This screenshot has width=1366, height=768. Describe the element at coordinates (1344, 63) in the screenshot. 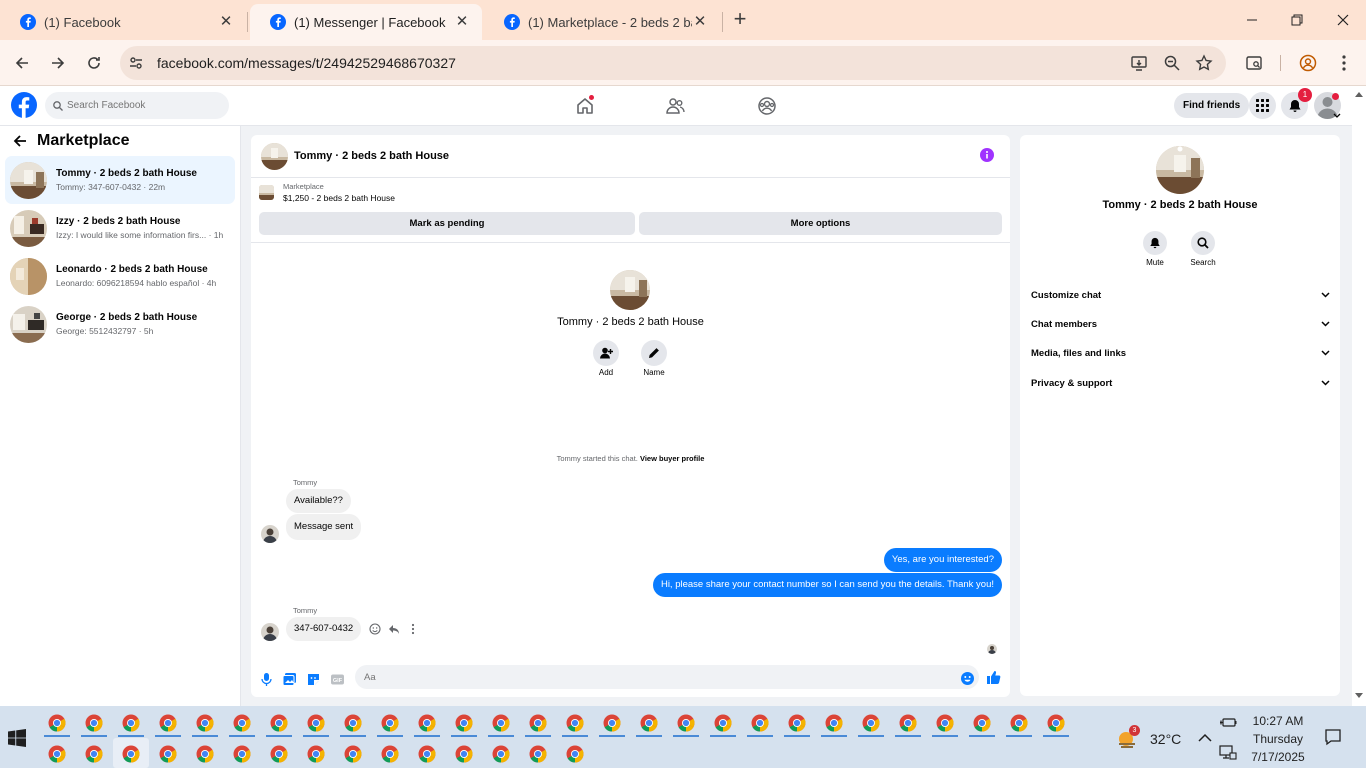

I see `browser-menu-button` at that location.